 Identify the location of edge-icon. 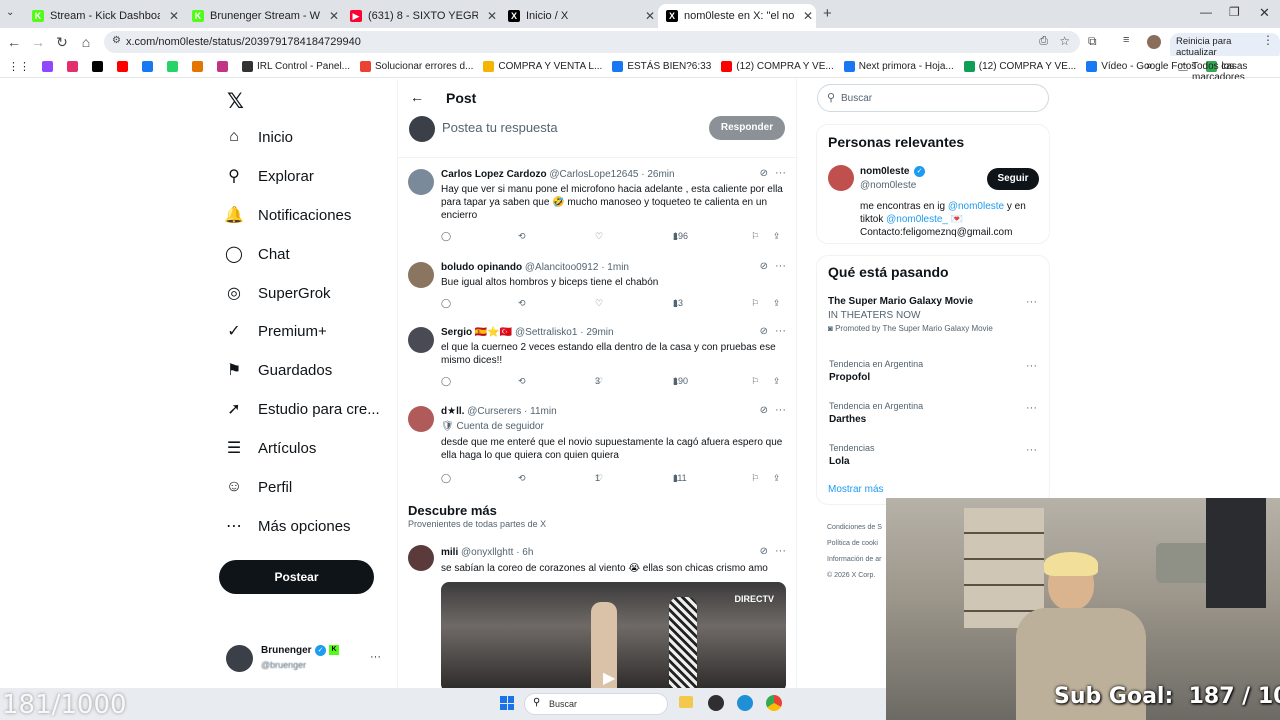
(745, 703).